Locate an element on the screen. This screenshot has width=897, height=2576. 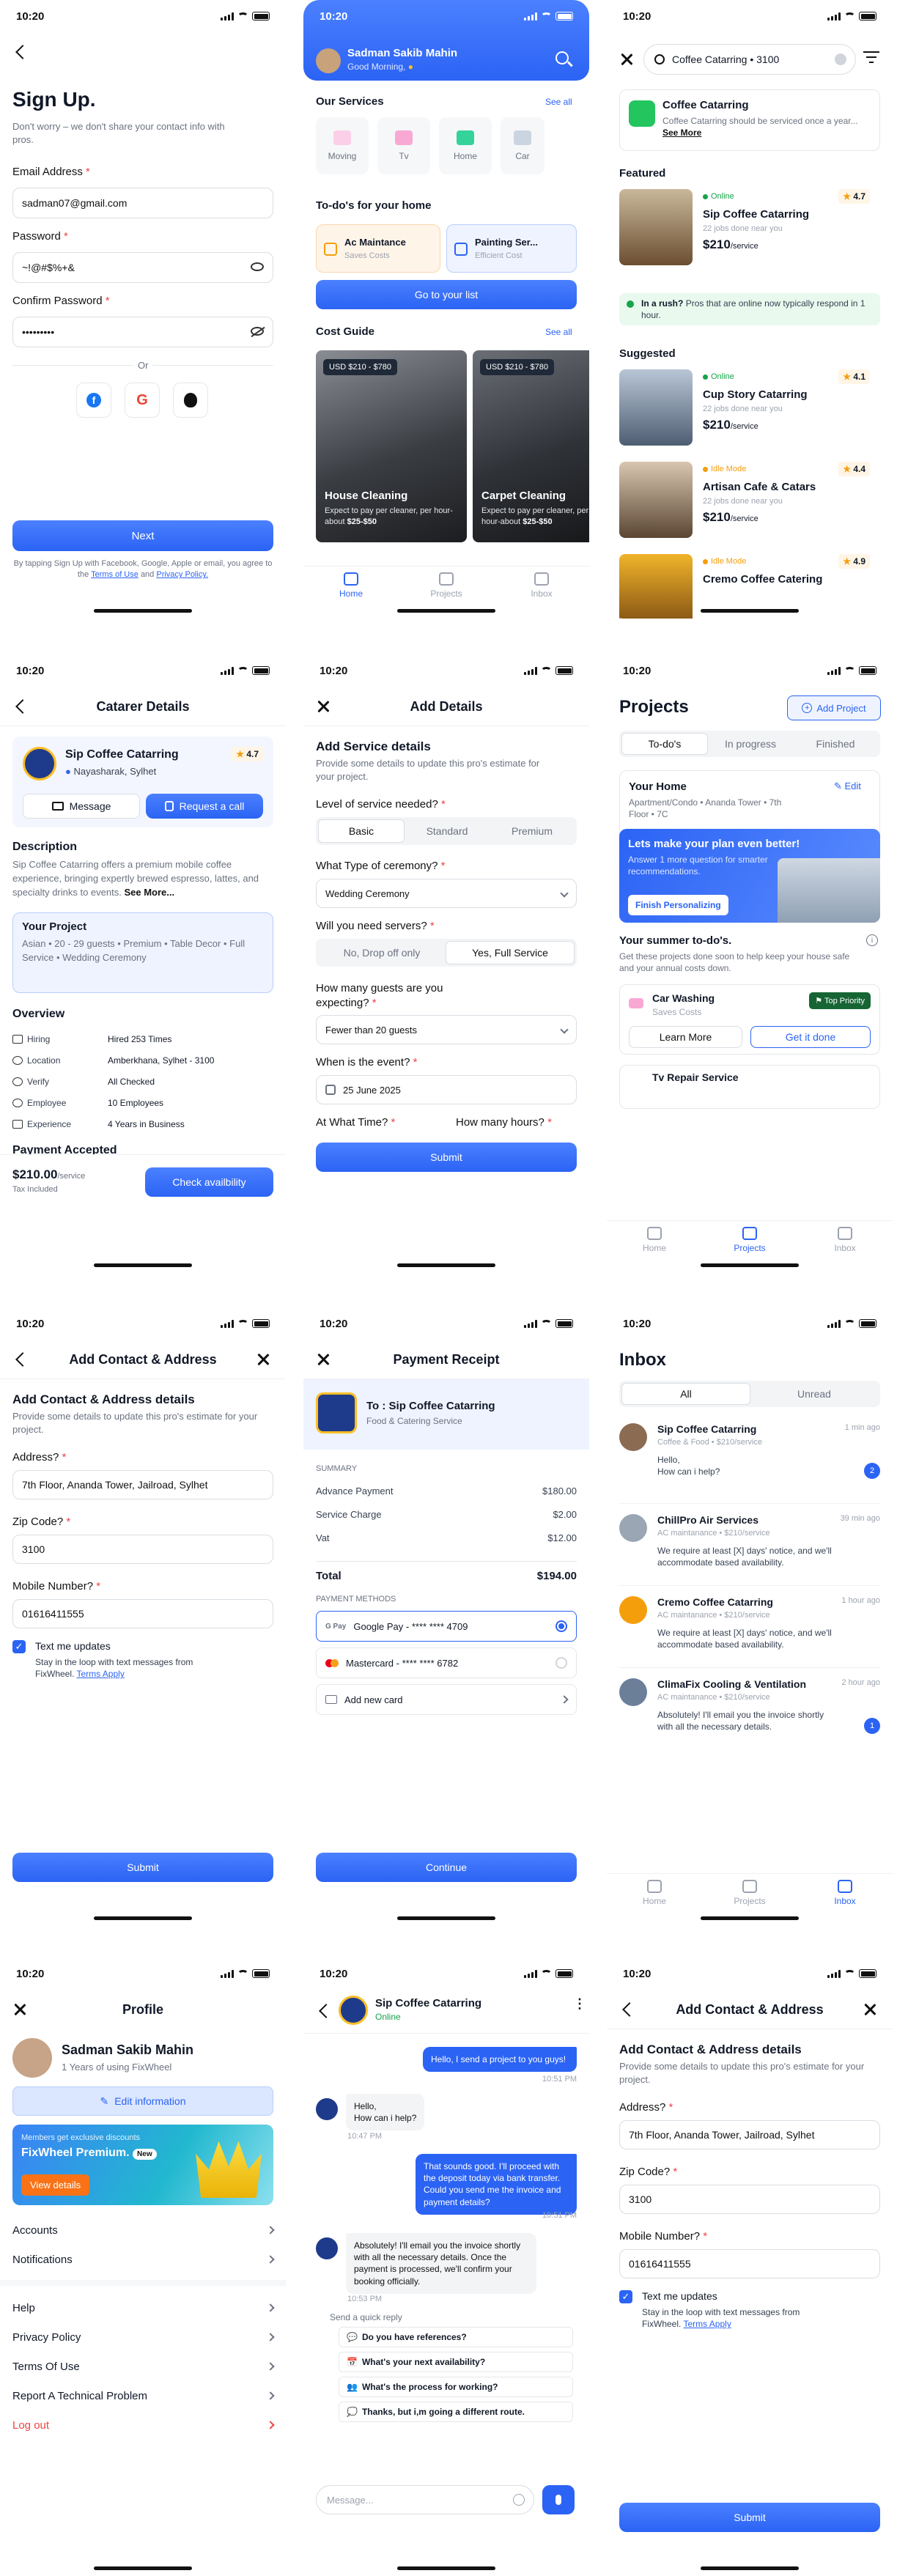
quick-reply: 👥 What's the process for working? is located at coordinates (456, 2387).